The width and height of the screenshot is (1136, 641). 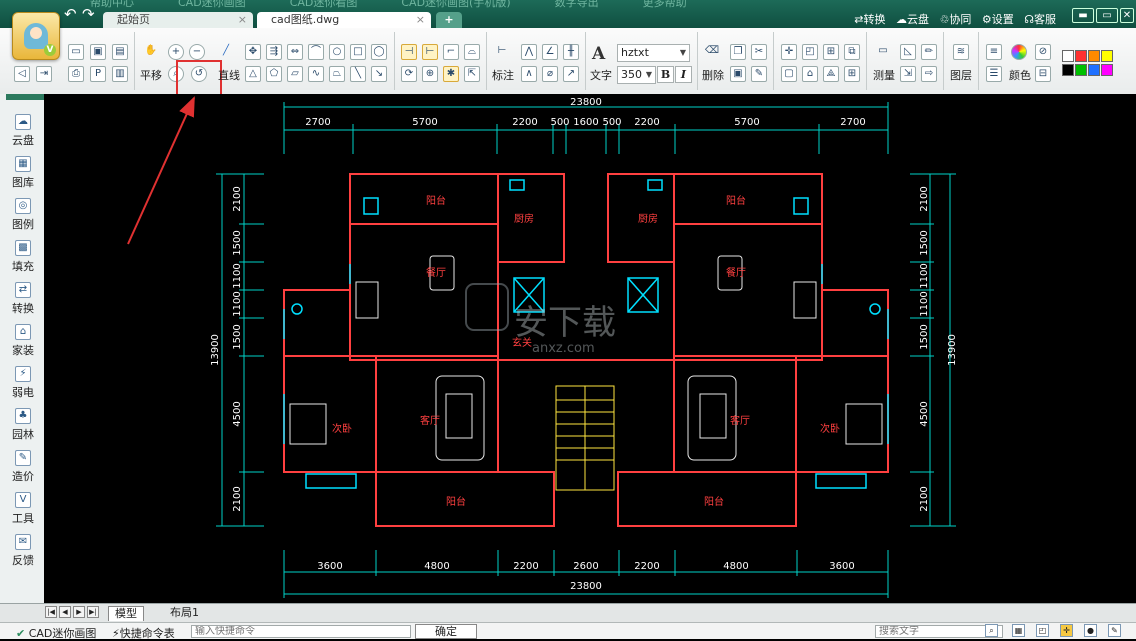 What do you see at coordinates (51, 612) in the screenshot?
I see `first-page-icon: |◀` at bounding box center [51, 612].